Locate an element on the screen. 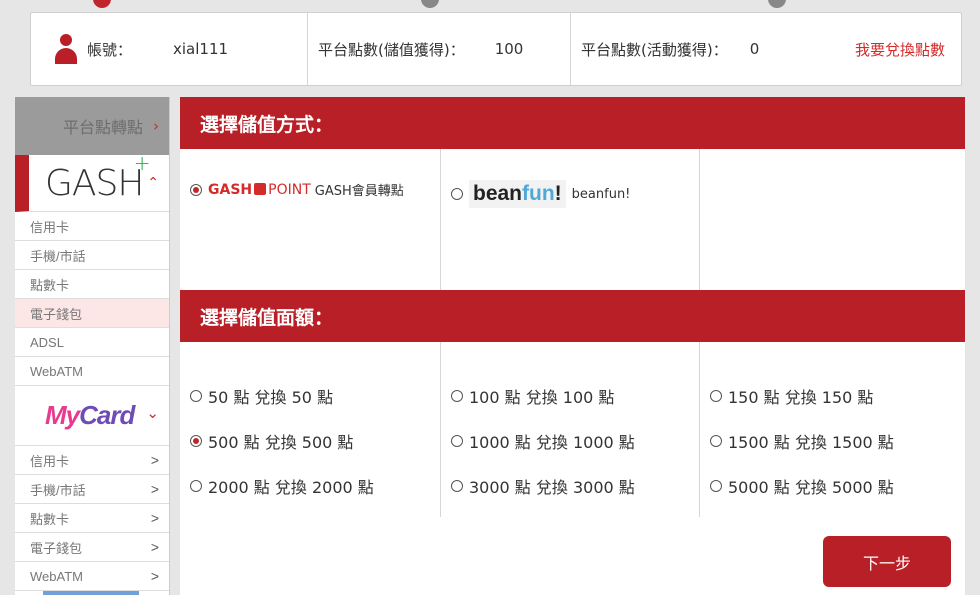 The height and width of the screenshot is (595, 980). gash-logo: GASH + is located at coordinates (97, 177).